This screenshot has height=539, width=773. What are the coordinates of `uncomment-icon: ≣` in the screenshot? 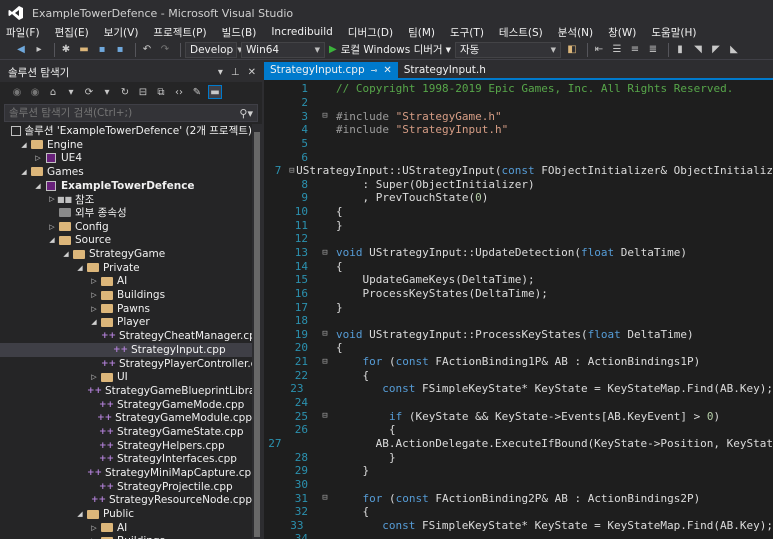 It's located at (653, 50).